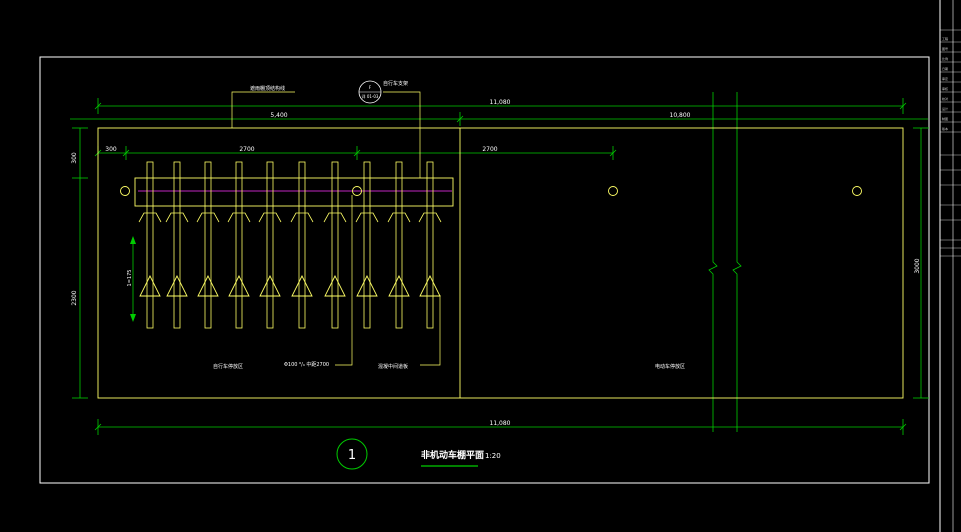 This screenshot has height=532, width=961. What do you see at coordinates (306, 364) in the screenshot?
I see `note-pipe-spec: Φ100 ⁶/₄ 中距2700` at bounding box center [306, 364].